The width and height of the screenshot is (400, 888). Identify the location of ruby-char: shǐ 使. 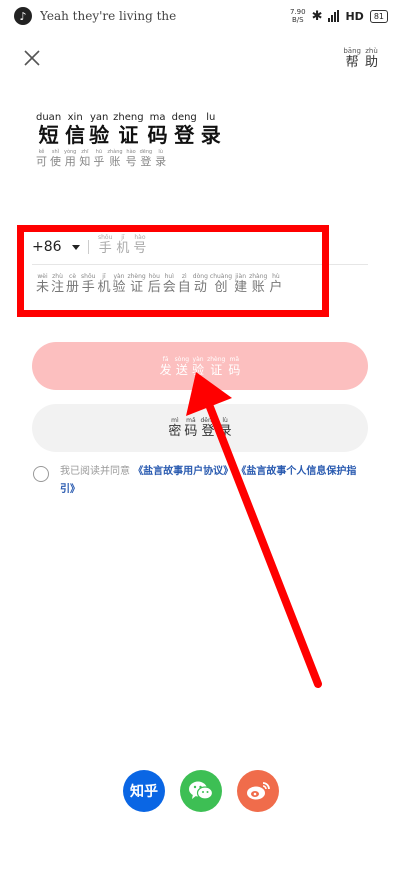
(55, 158).